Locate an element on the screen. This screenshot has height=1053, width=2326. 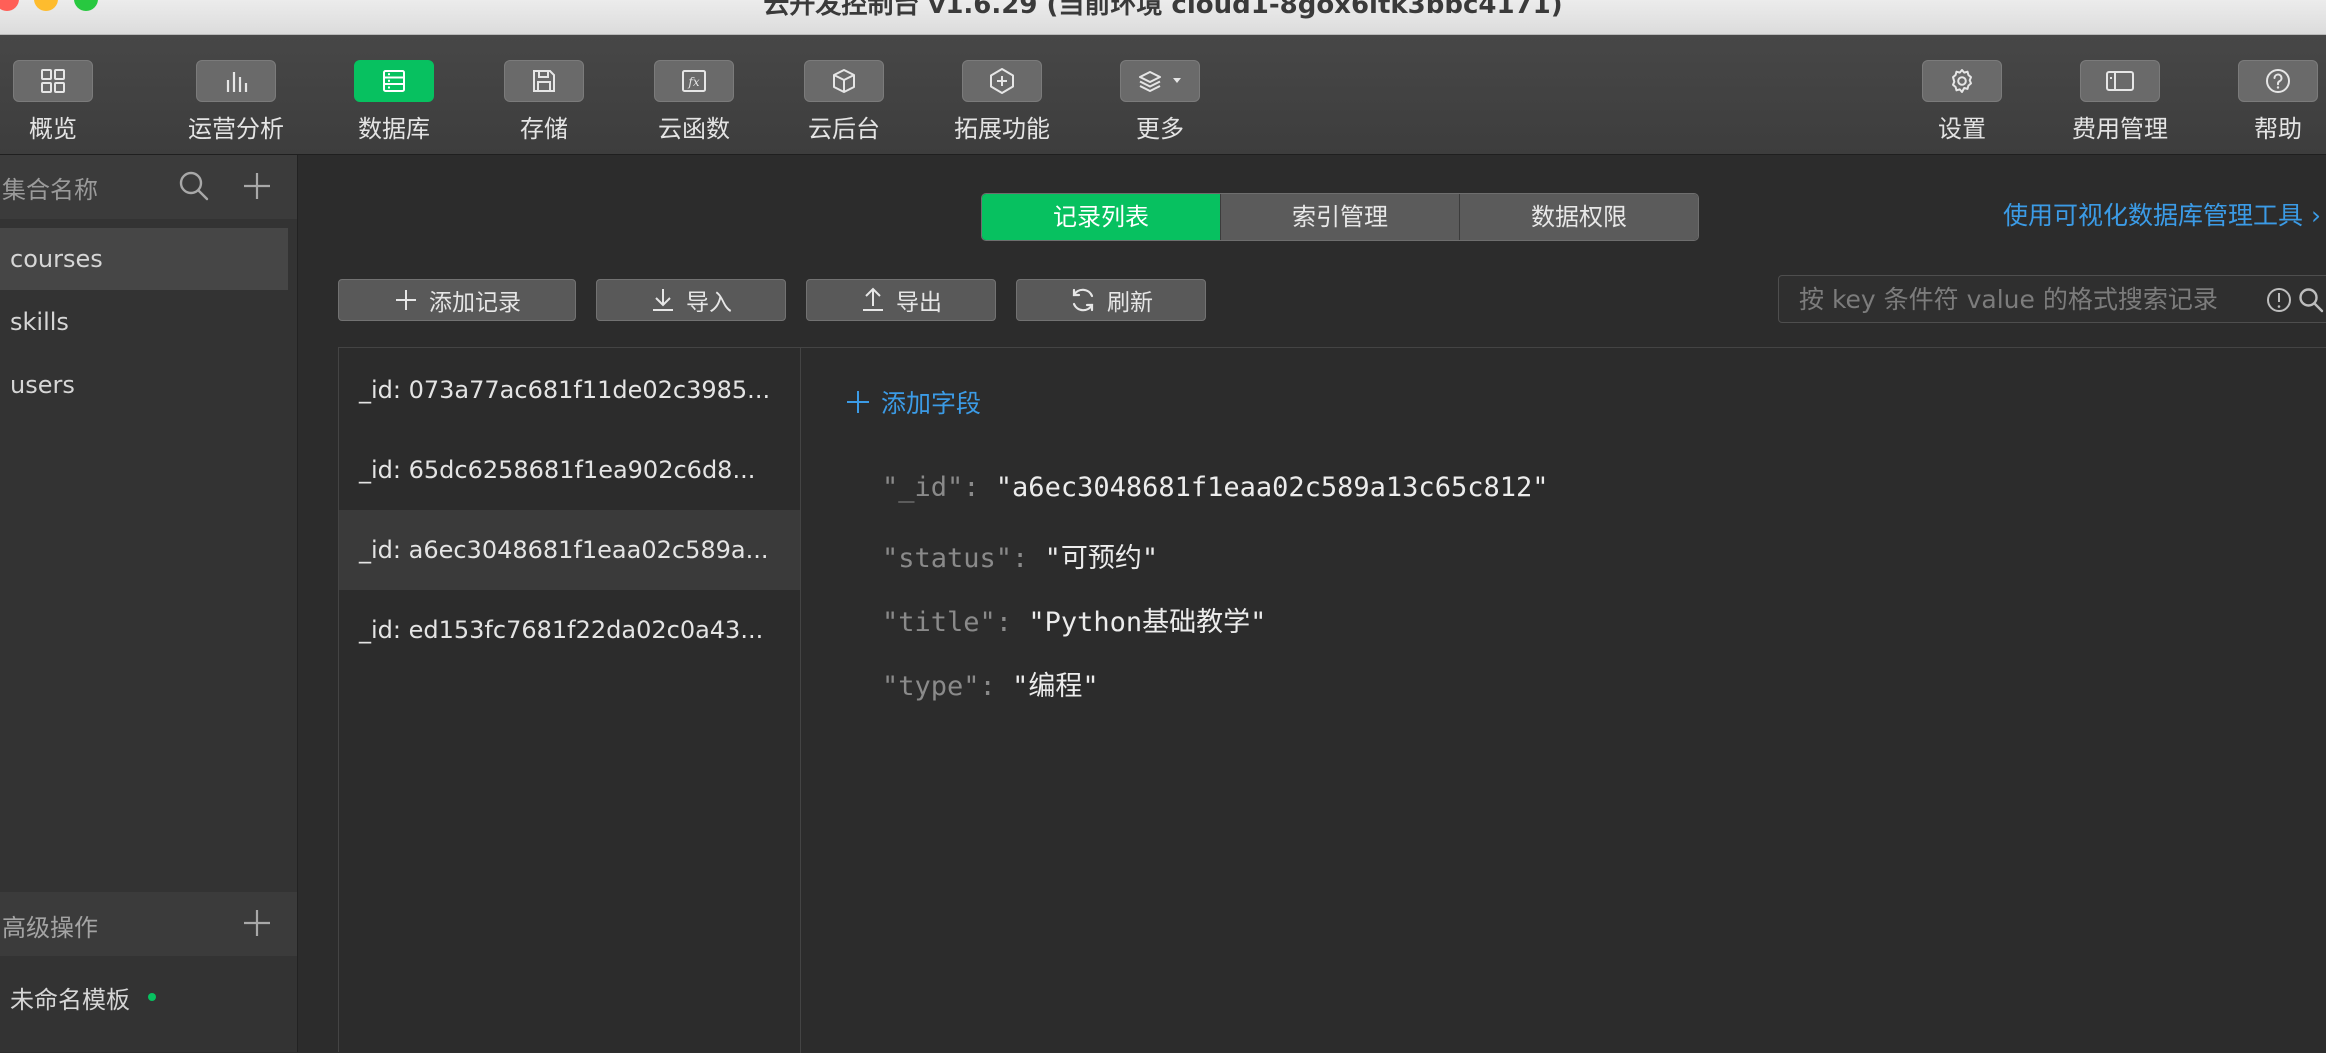
toolbar-cloud-function: fx 云函数 is located at coordinates (694, 103).